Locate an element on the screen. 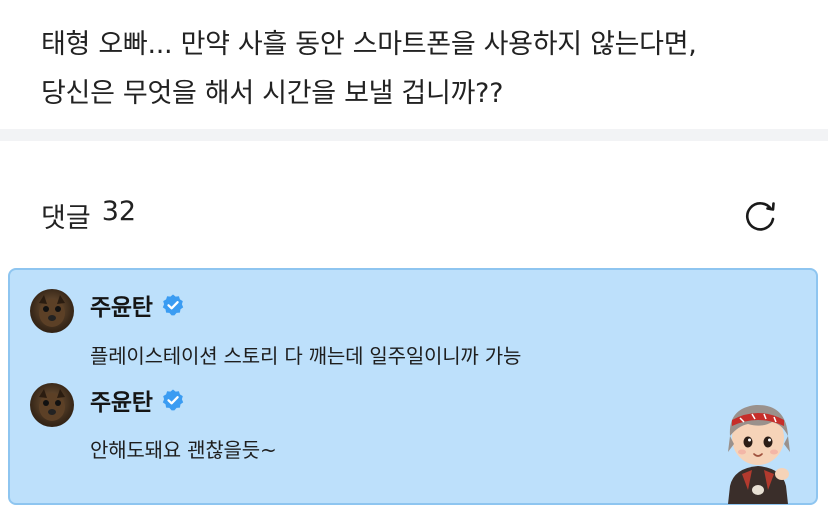  post-text-line-1: 태형 오빠... 만약 사흘 동안 스마트폰을 사용하지 않는다면, is located at coordinates (369, 44).